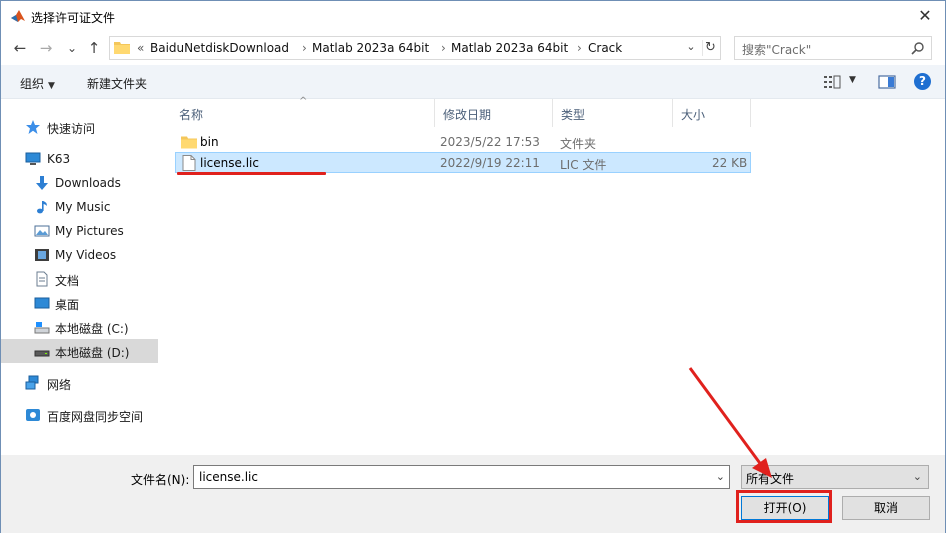 The width and height of the screenshot is (946, 533). What do you see at coordinates (42, 231) in the screenshot?
I see `pictures-icon` at bounding box center [42, 231].